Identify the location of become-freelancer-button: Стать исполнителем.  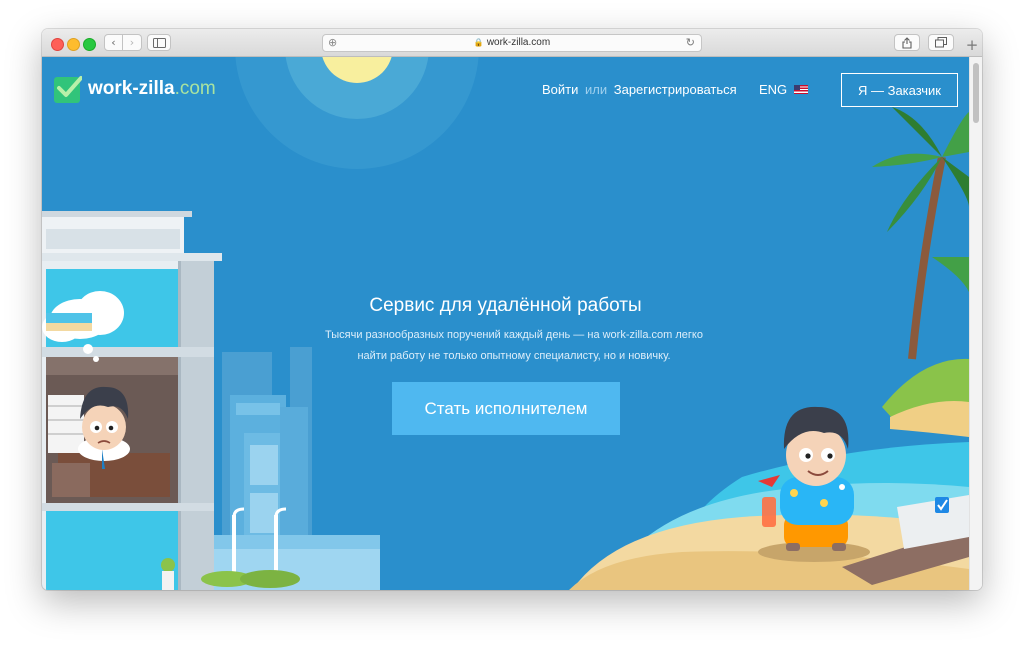
(506, 408).